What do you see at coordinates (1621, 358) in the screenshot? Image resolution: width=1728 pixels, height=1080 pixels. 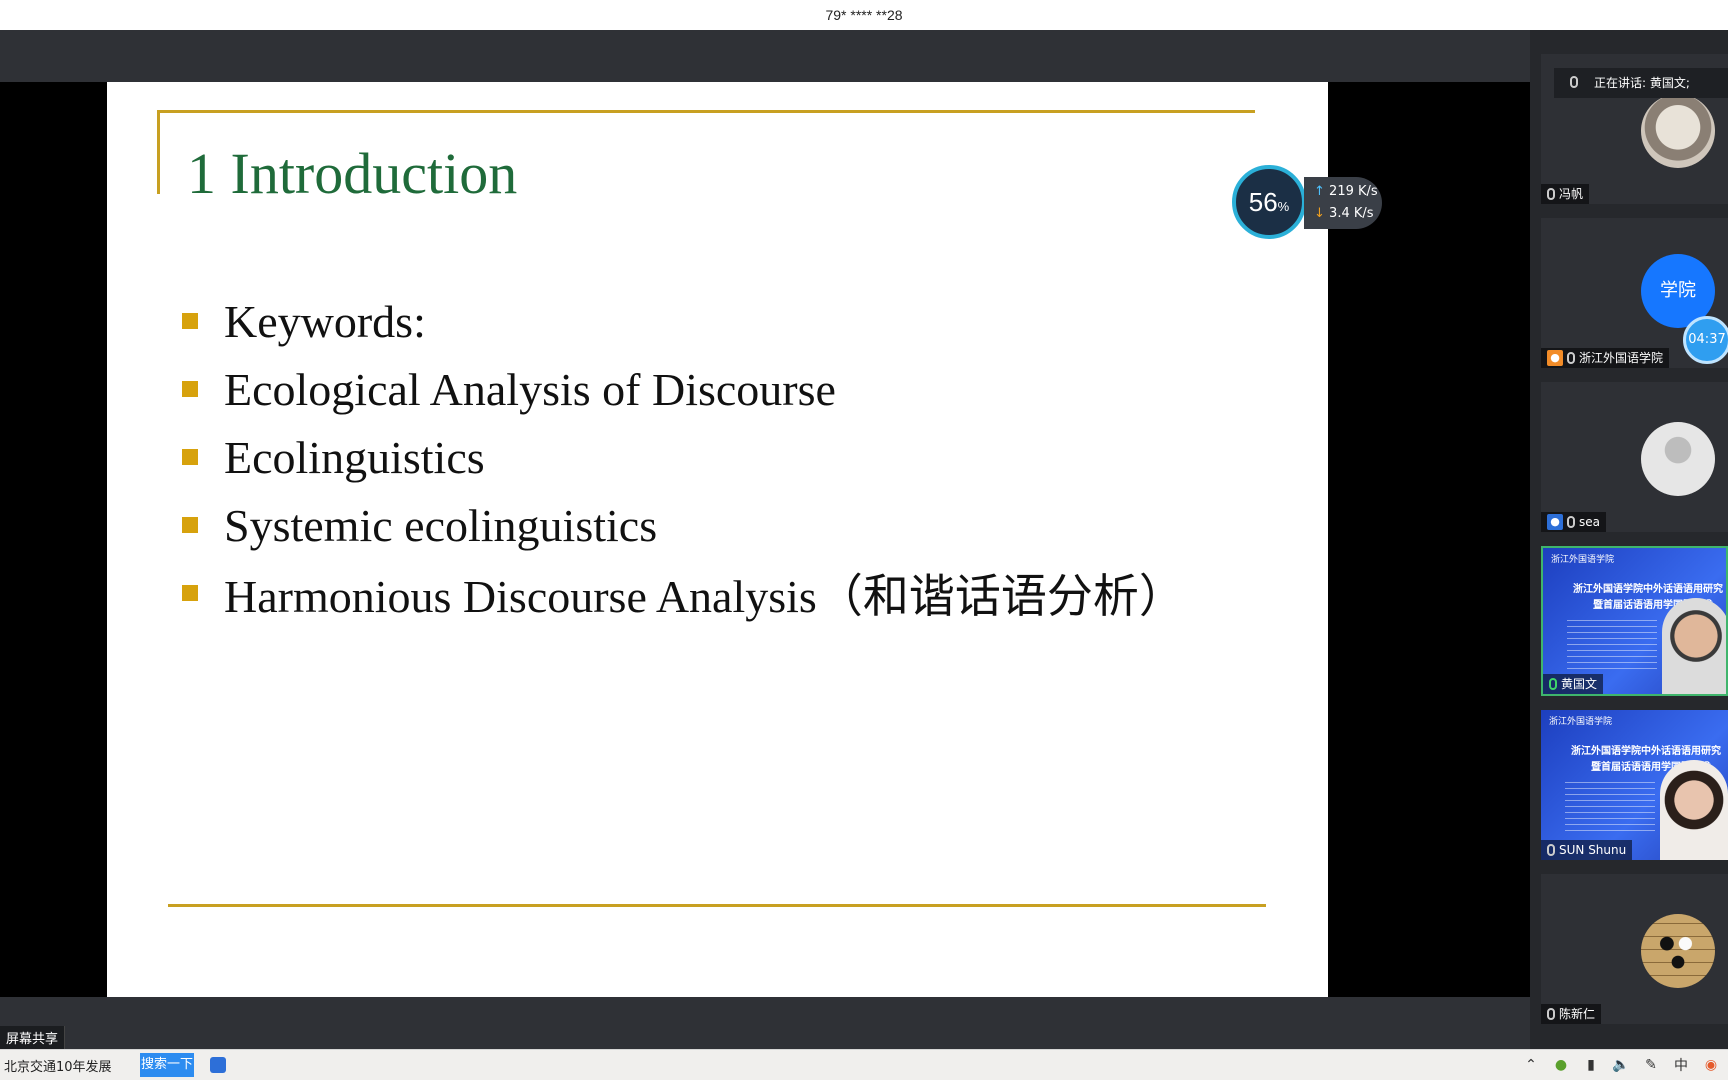 I see `participant-name: 浙江外国语学院` at bounding box center [1621, 358].